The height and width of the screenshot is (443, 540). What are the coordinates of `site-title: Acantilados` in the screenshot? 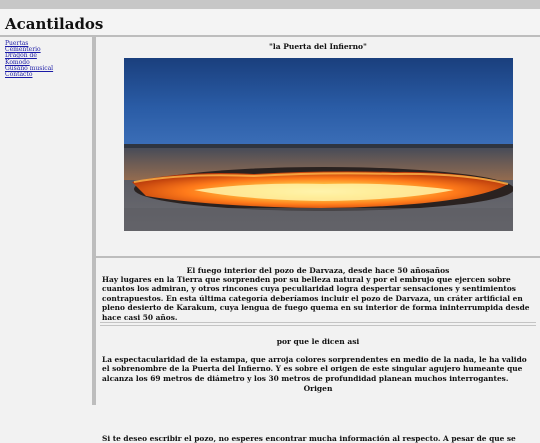 It's located at (54, 24).